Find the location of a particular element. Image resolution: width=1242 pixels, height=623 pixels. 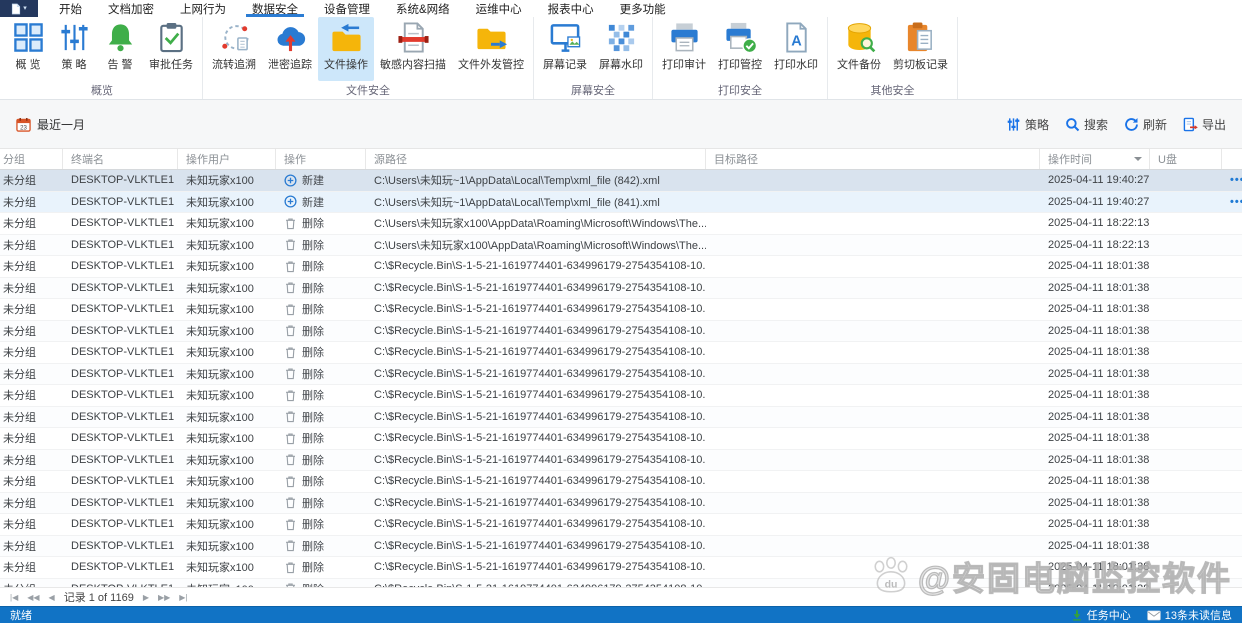

filter-dropdown-icon is located at coordinates (1138, 161).